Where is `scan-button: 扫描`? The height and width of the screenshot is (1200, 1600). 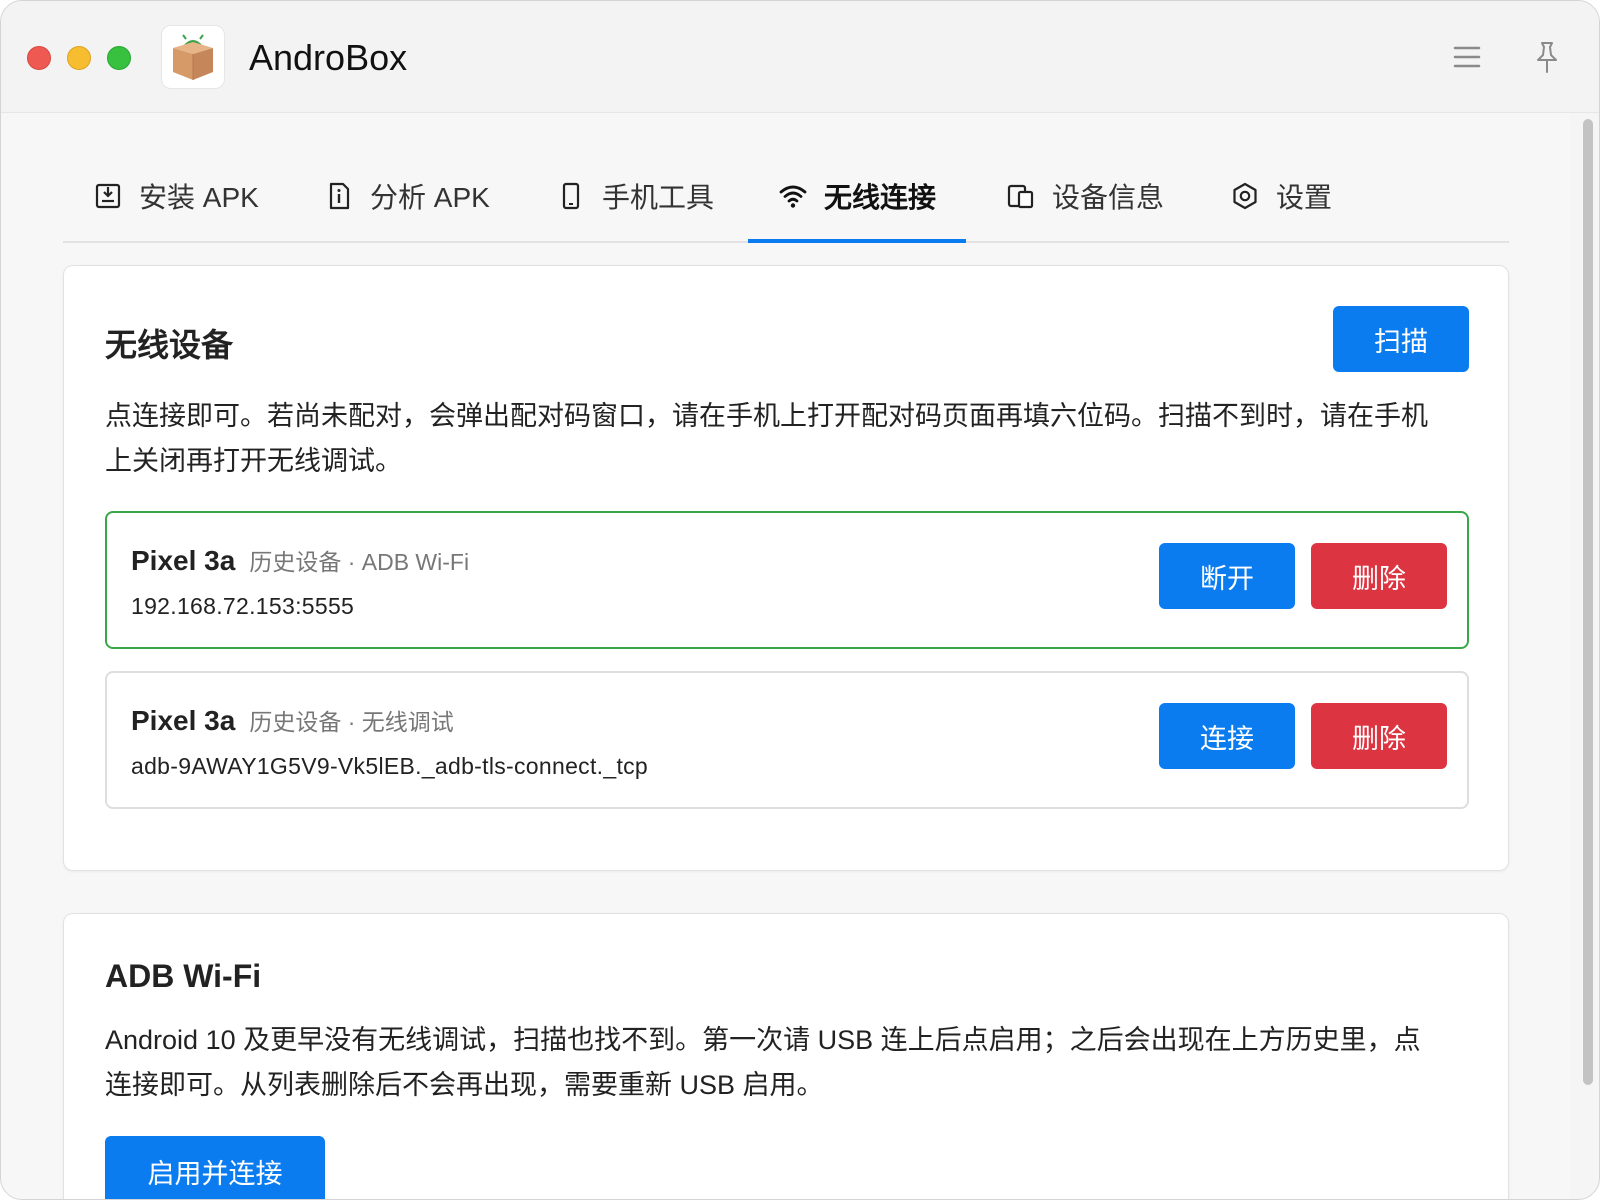 scan-button: 扫描 is located at coordinates (1401, 339).